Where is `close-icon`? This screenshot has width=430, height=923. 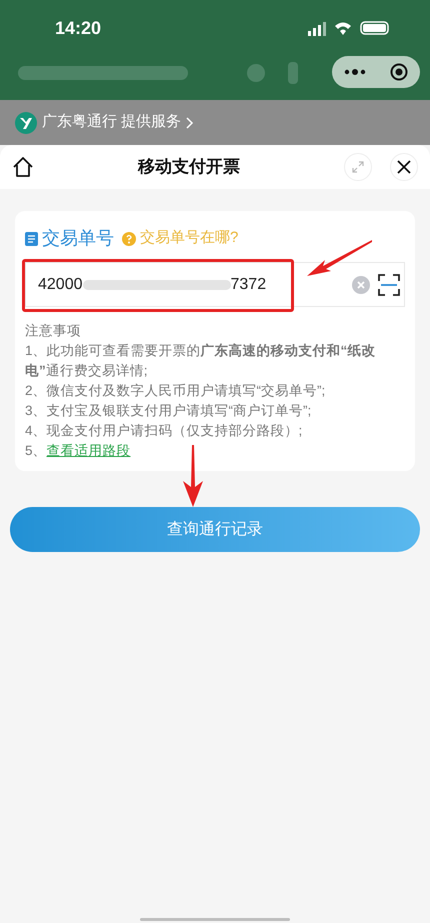 close-icon is located at coordinates (404, 167).